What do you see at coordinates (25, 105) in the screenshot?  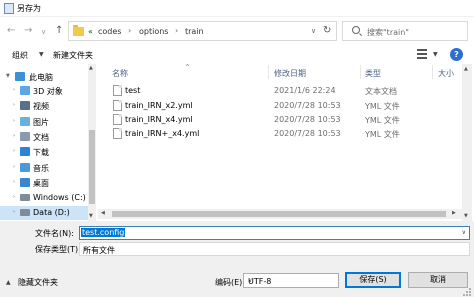 I see `video-icon` at bounding box center [25, 105].